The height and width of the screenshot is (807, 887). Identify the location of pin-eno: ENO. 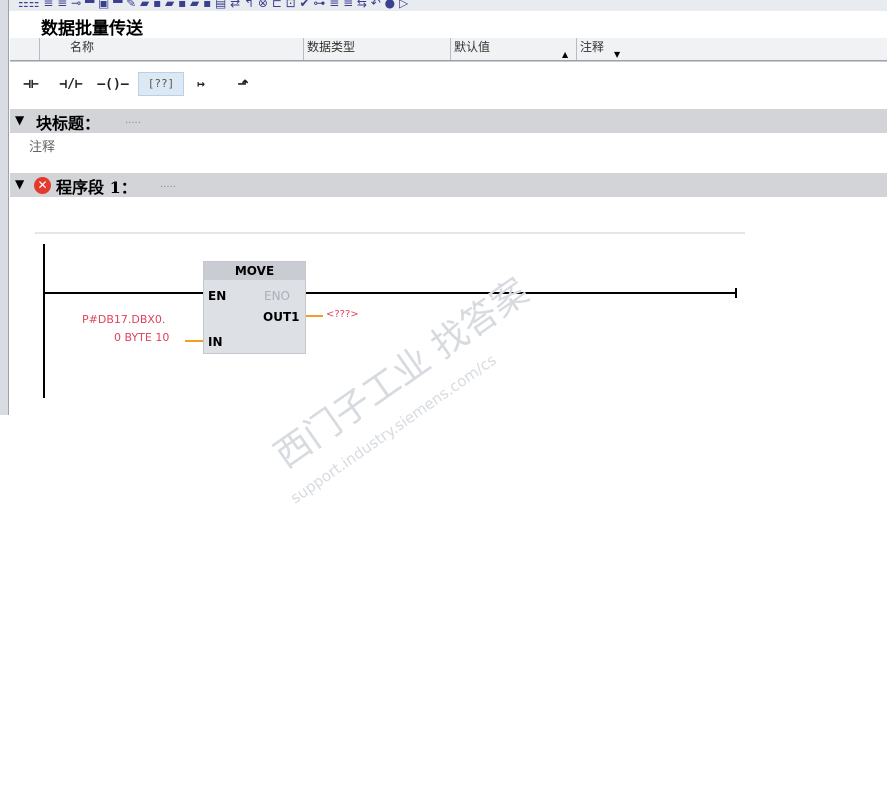
(277, 296).